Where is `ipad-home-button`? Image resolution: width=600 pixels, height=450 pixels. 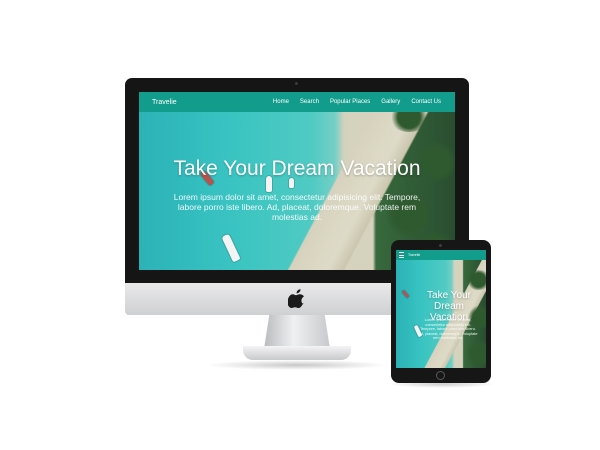 ipad-home-button is located at coordinates (440, 375).